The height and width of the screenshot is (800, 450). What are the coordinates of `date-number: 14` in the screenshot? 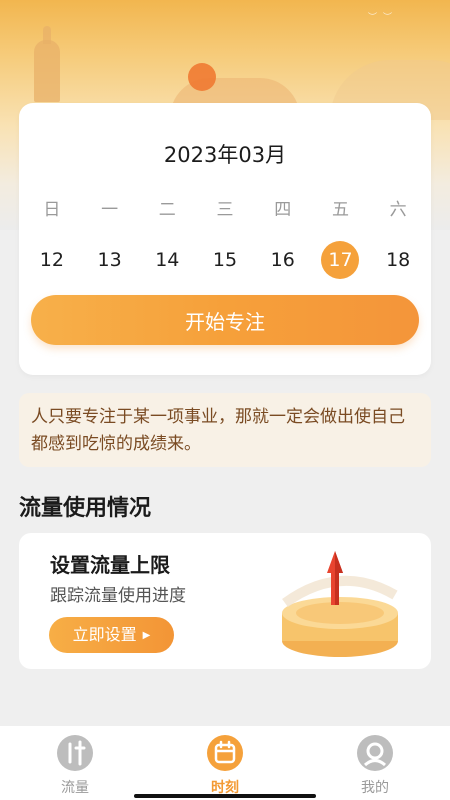 It's located at (167, 260).